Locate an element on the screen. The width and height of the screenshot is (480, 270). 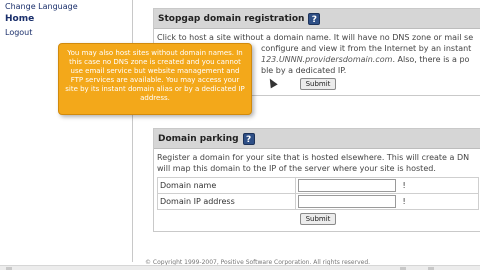
parking-submit-button: Submit is located at coordinates (318, 219).